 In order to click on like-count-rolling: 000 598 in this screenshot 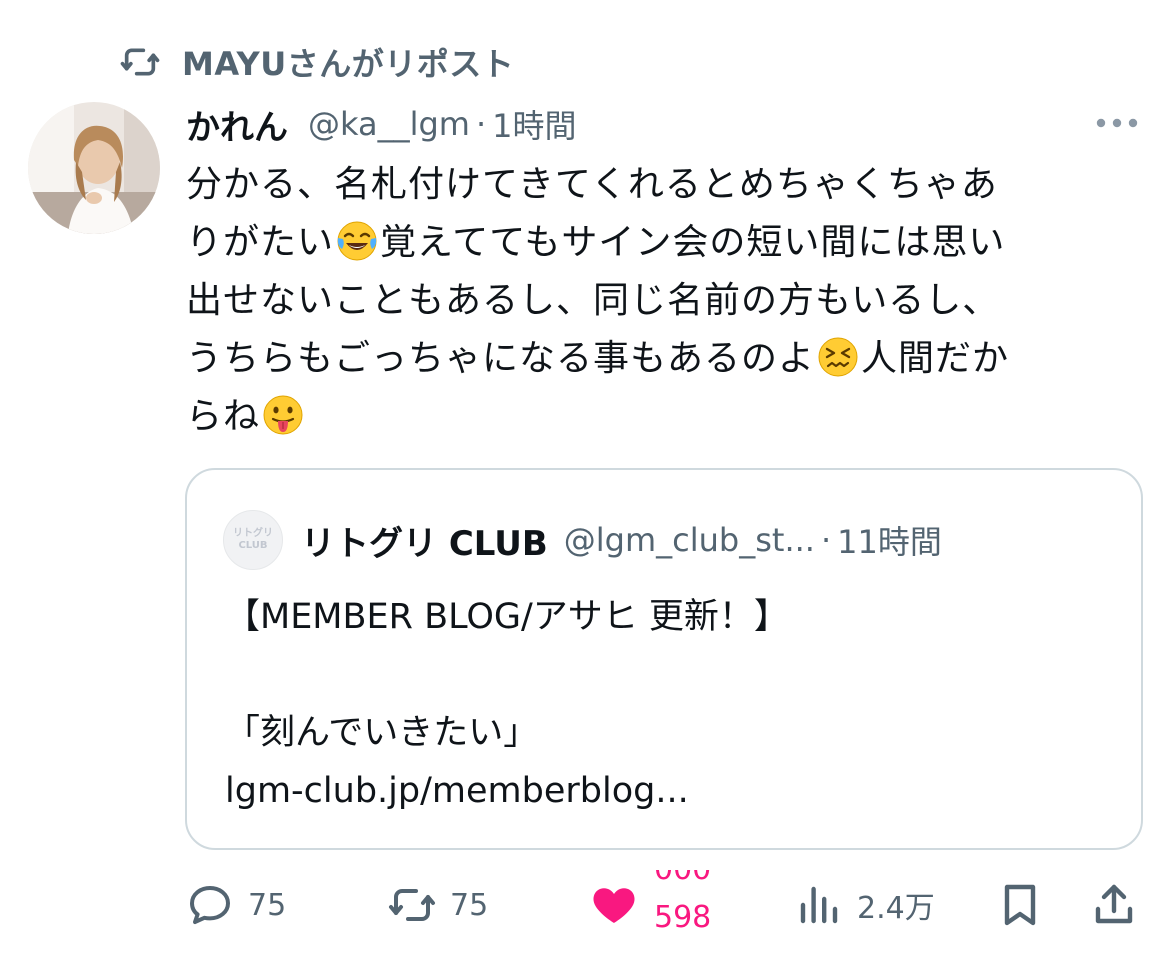, I will do `click(688, 905)`.